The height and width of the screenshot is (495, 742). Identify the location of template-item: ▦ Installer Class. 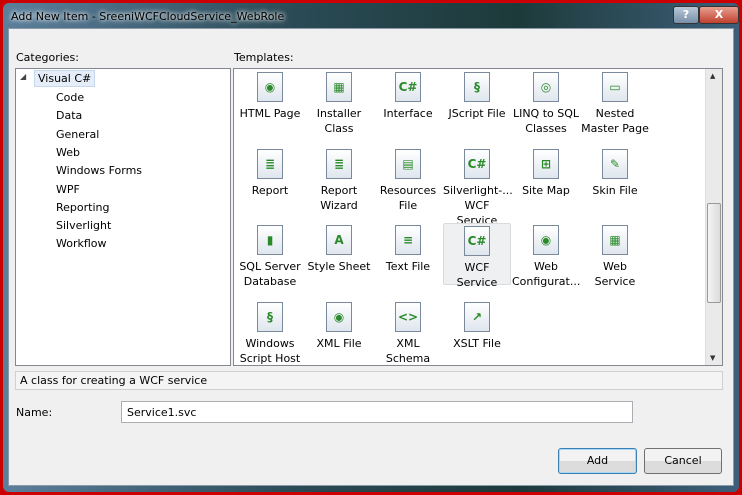
(339, 102).